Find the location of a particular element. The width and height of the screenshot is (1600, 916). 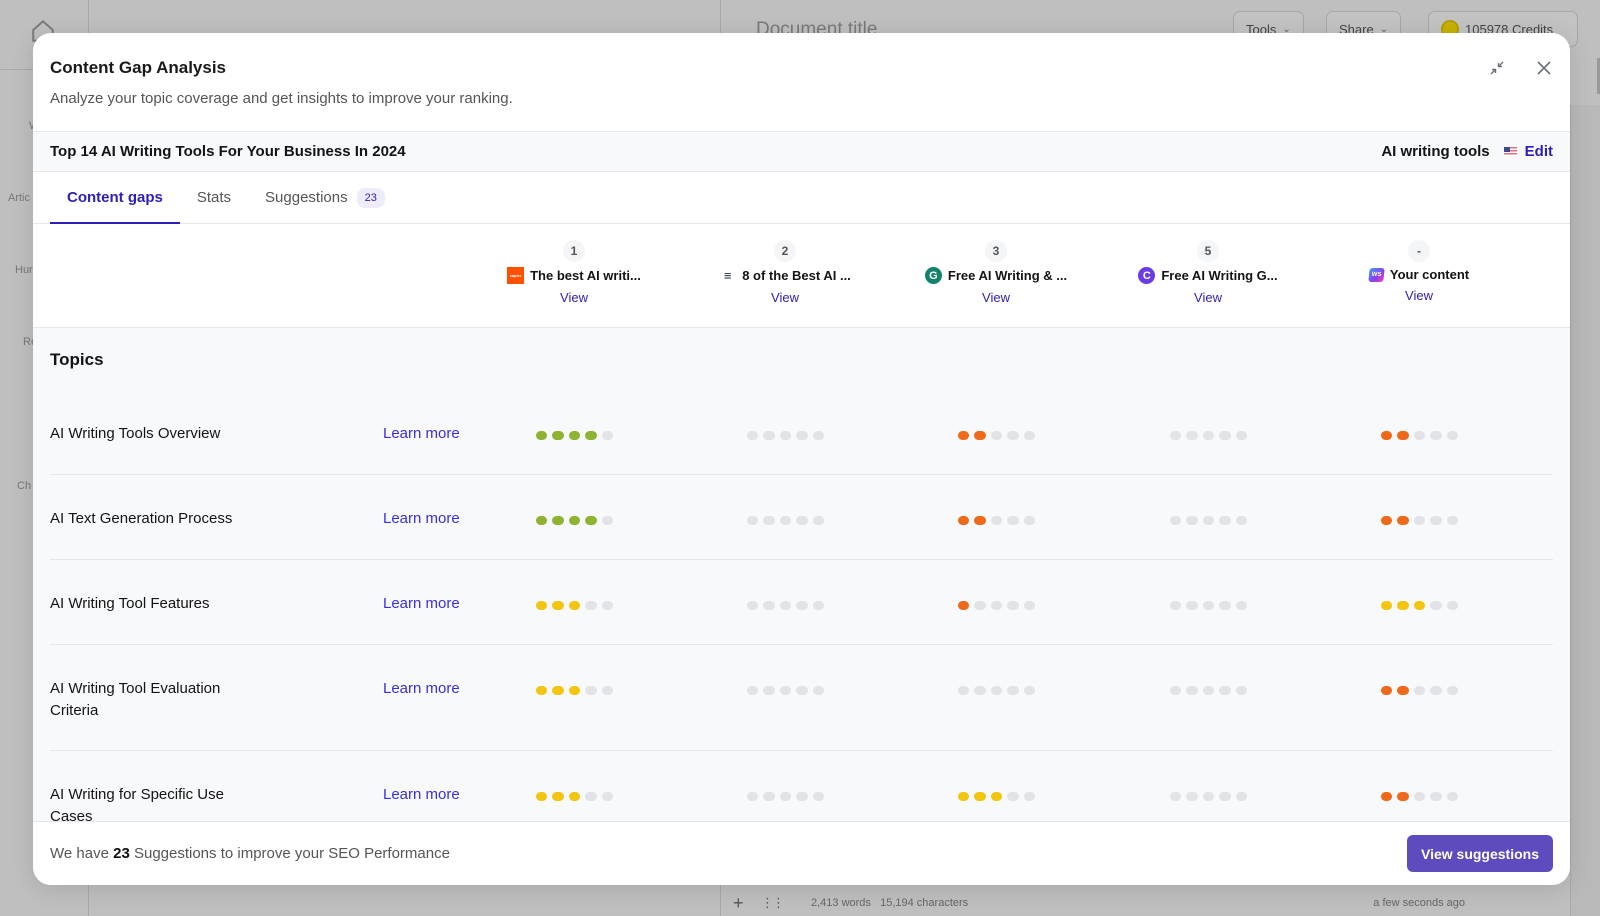

layers-icon: ≡ is located at coordinates (727, 275).